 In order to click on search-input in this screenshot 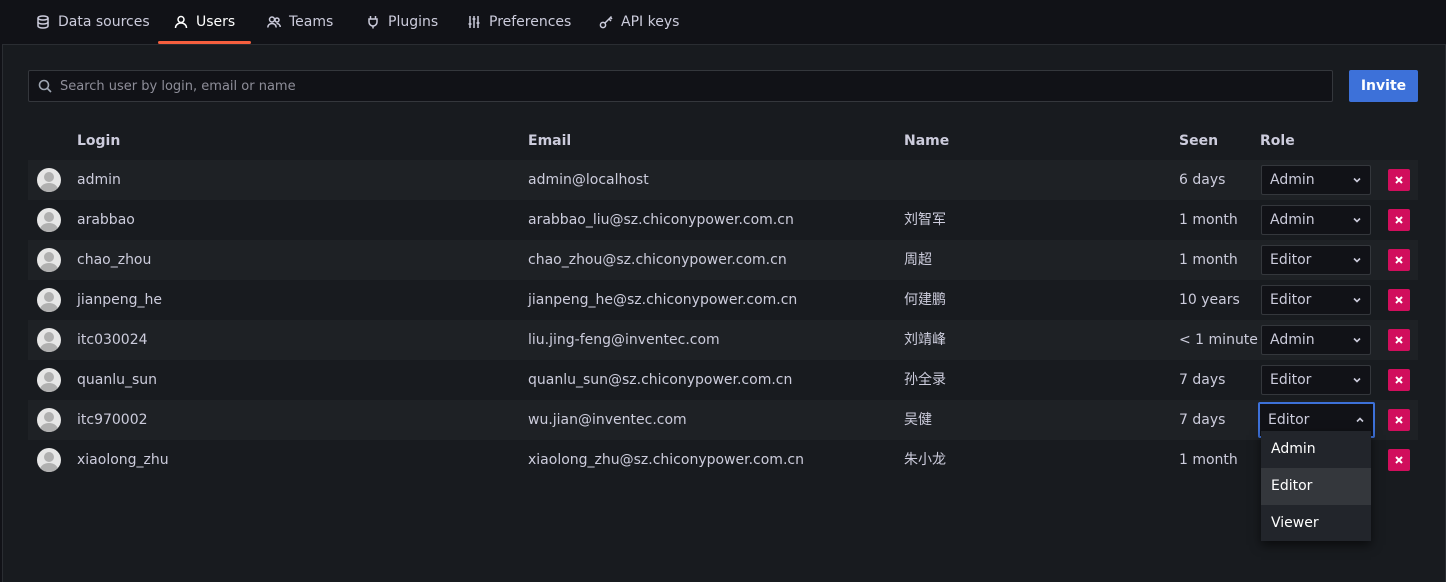, I will do `click(690, 86)`.